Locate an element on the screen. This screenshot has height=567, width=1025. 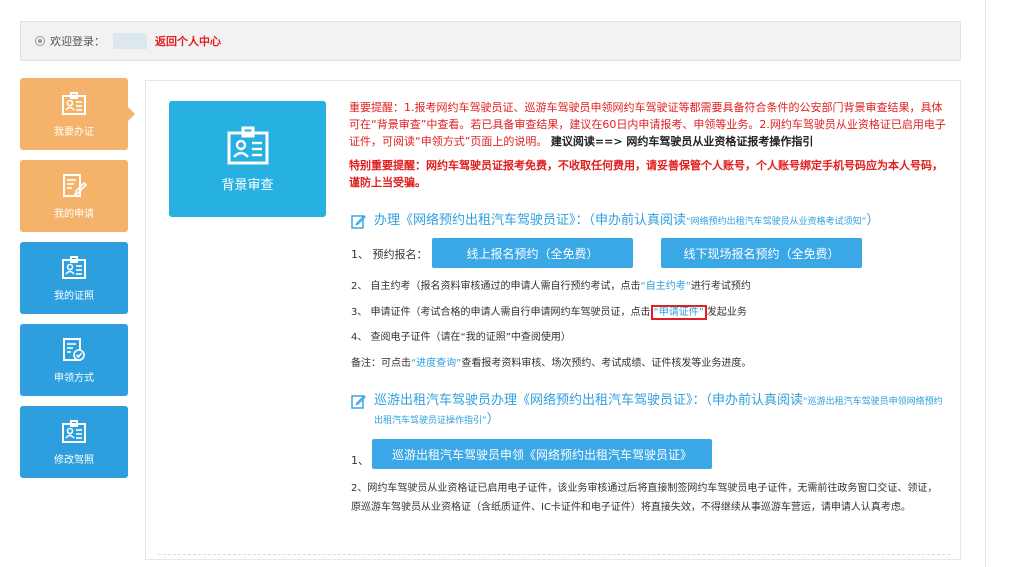
sidebar-item-my-applications: 我的申请 is located at coordinates (74, 196).